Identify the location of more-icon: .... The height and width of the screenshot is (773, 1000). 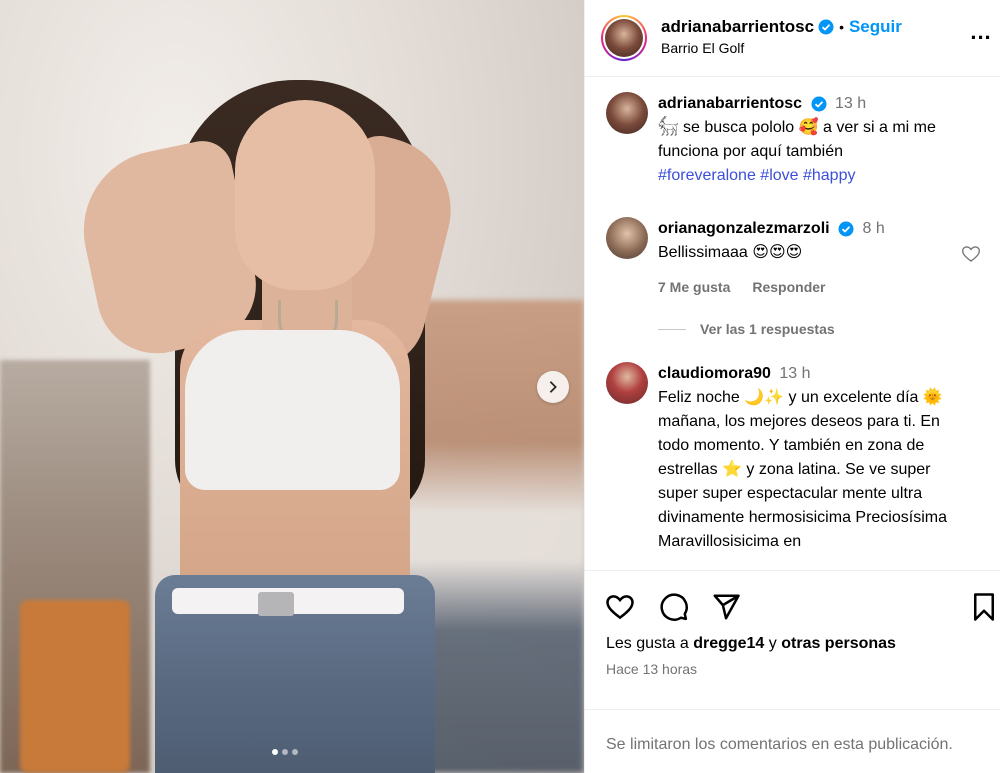
(981, 31).